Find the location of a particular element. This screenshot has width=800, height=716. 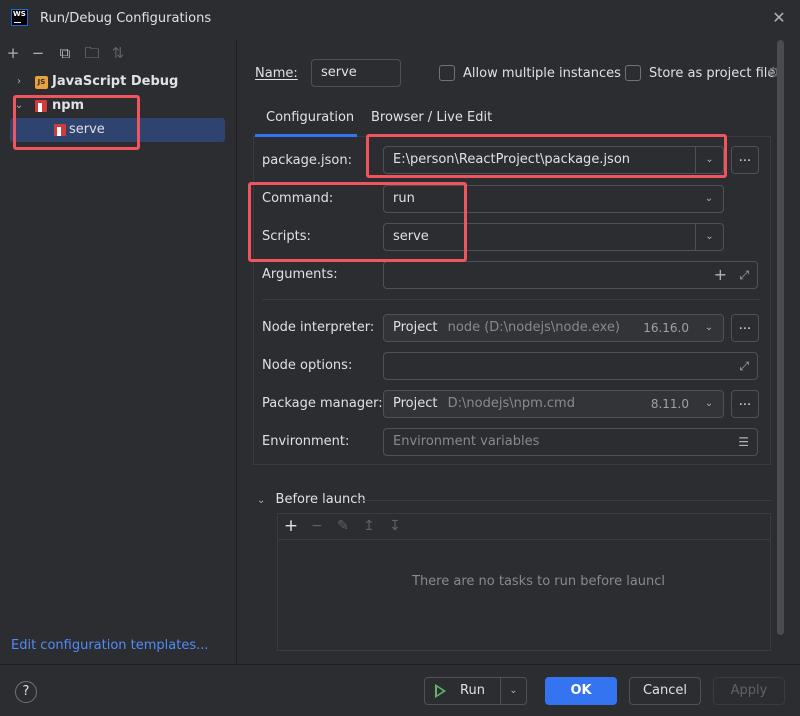

store-as-file-label: Store as project file is located at coordinates (712, 73).